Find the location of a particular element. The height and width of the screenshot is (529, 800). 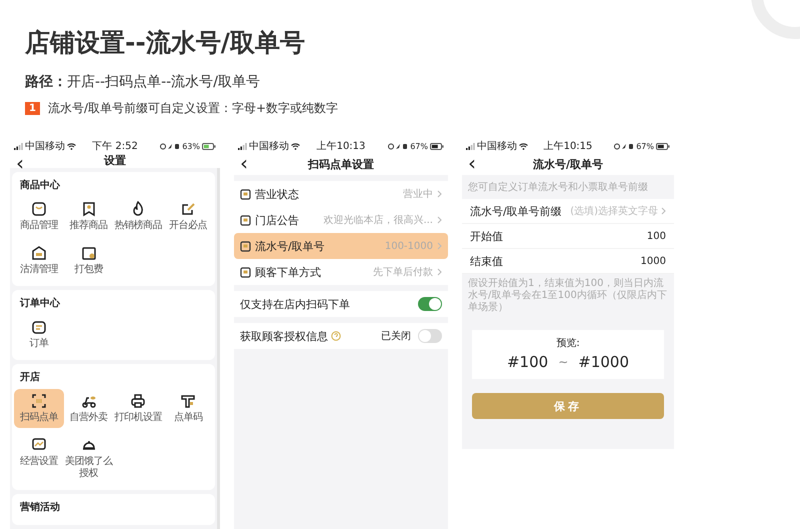

ribbon-icon is located at coordinates (88, 209).